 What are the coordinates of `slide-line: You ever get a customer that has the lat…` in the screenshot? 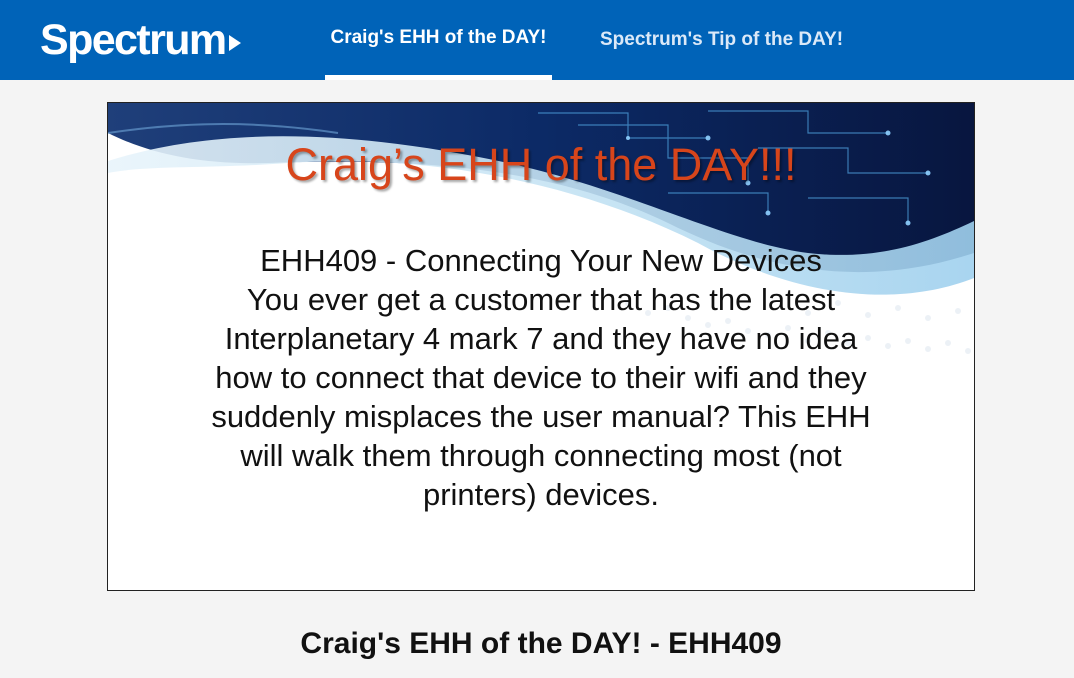 It's located at (541, 299).